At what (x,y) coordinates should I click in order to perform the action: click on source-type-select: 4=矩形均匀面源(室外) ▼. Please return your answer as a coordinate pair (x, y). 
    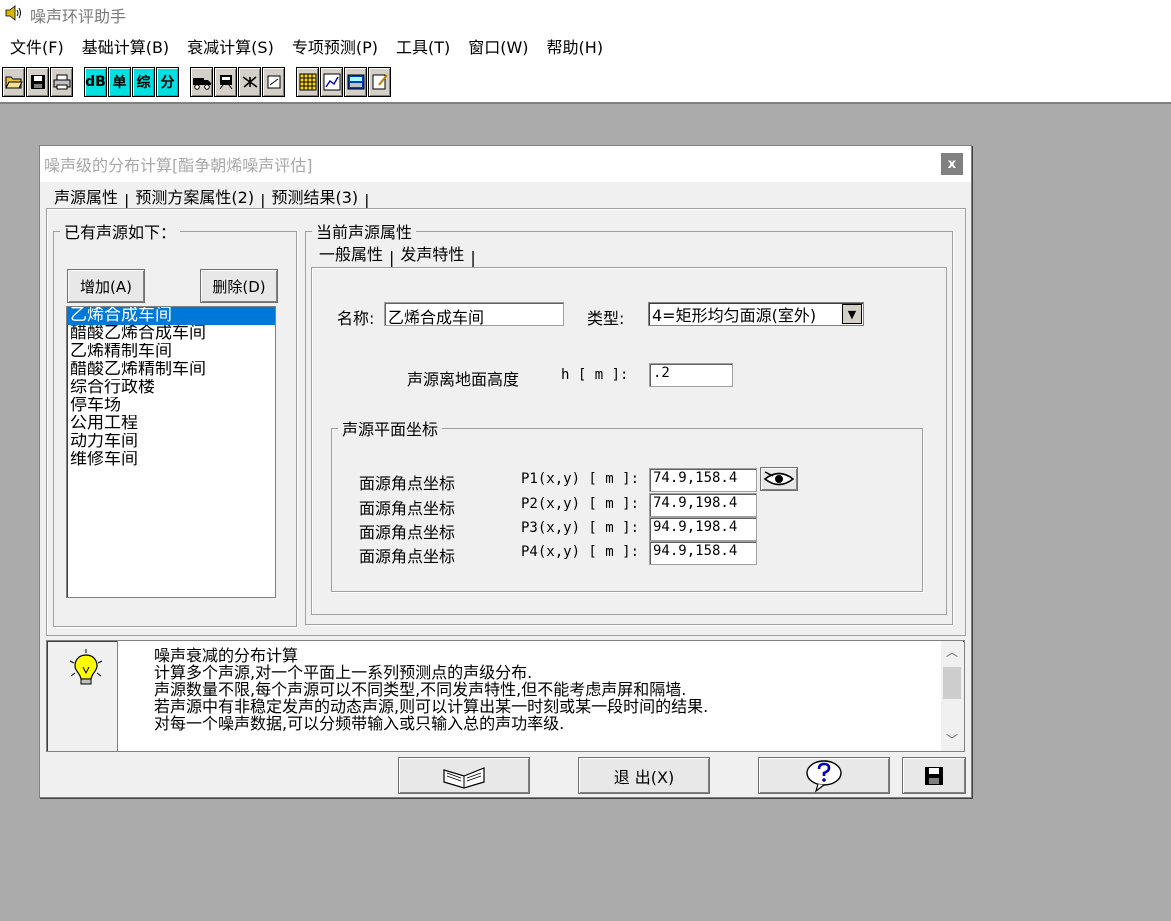
    Looking at the image, I should click on (756, 314).